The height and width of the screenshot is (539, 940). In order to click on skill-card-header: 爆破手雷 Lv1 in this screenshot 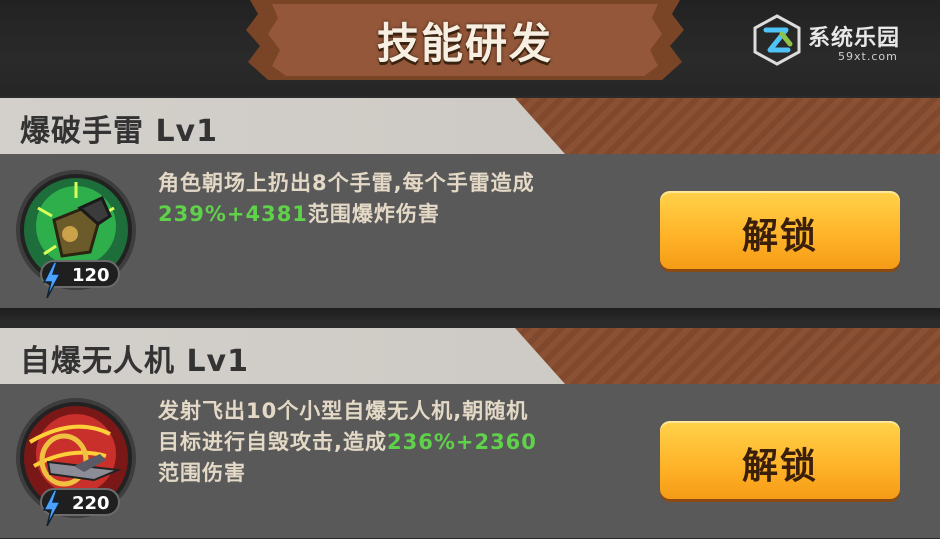, I will do `click(470, 126)`.